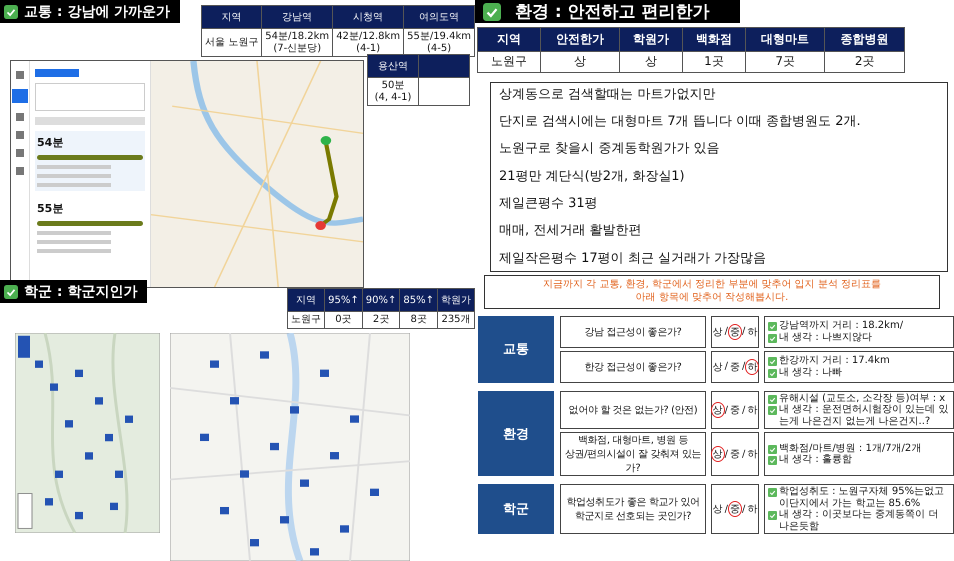 Image resolution: width=954 pixels, height=561 pixels. What do you see at coordinates (516, 509) in the screenshot?
I see `category-label: 학군` at bounding box center [516, 509].